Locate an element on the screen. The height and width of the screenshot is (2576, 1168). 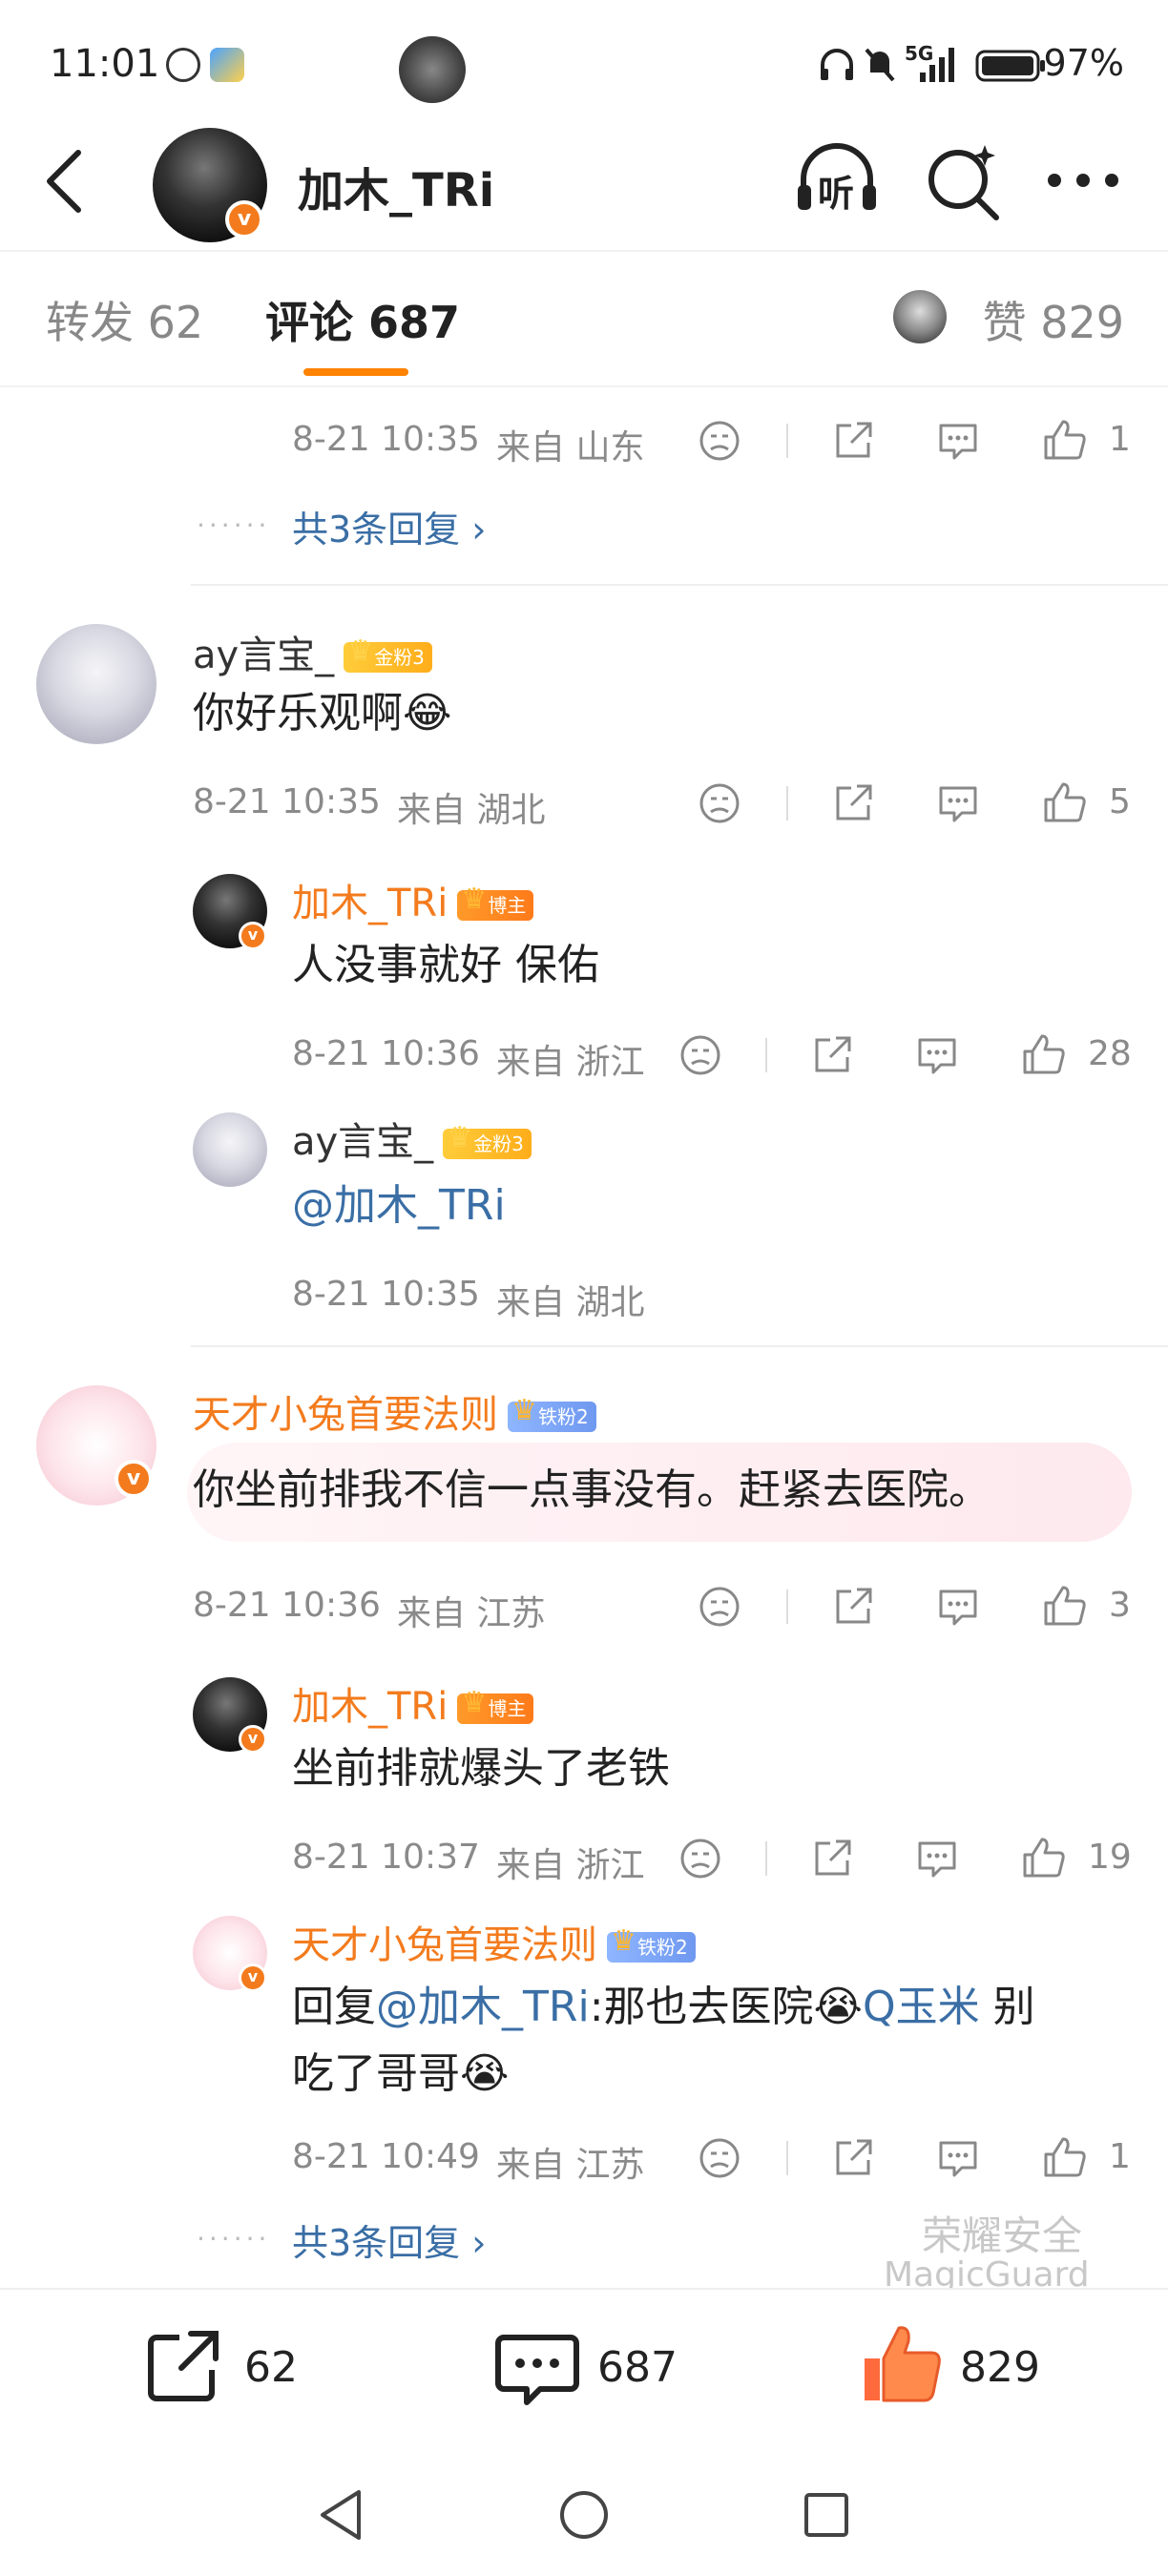
header-divider is located at coordinates (584, 251).